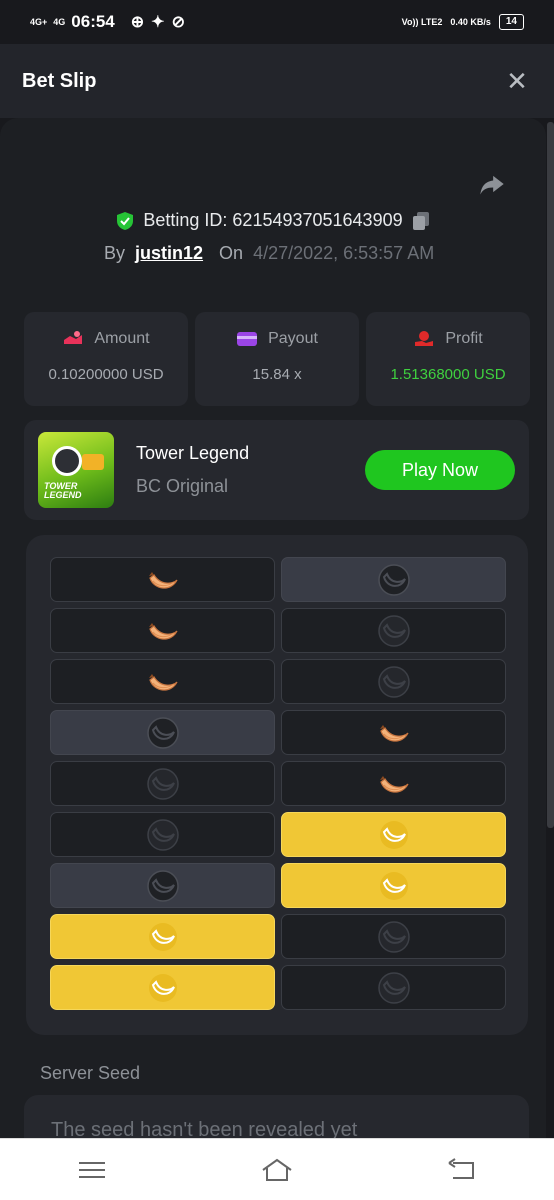 This screenshot has height=1200, width=554. I want to click on profit-value: 1.51368000 USD, so click(448, 374).